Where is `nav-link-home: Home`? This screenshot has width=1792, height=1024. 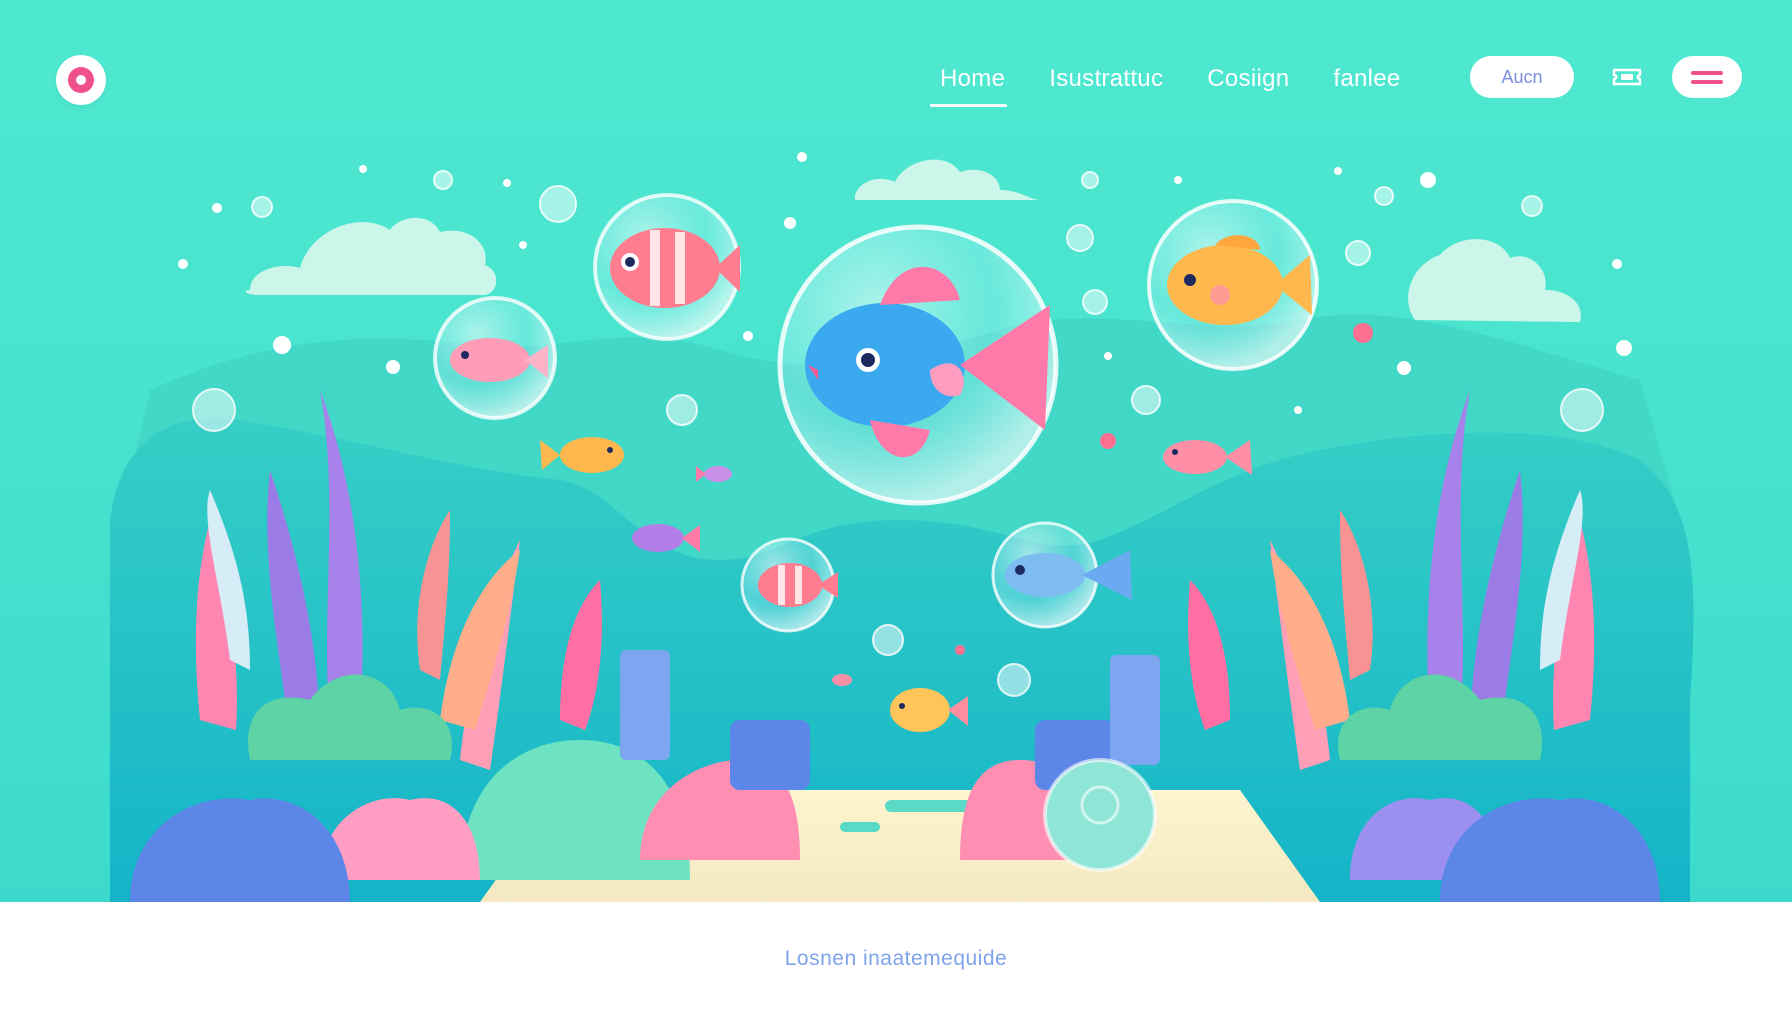
nav-link-home: Home is located at coordinates (968, 86).